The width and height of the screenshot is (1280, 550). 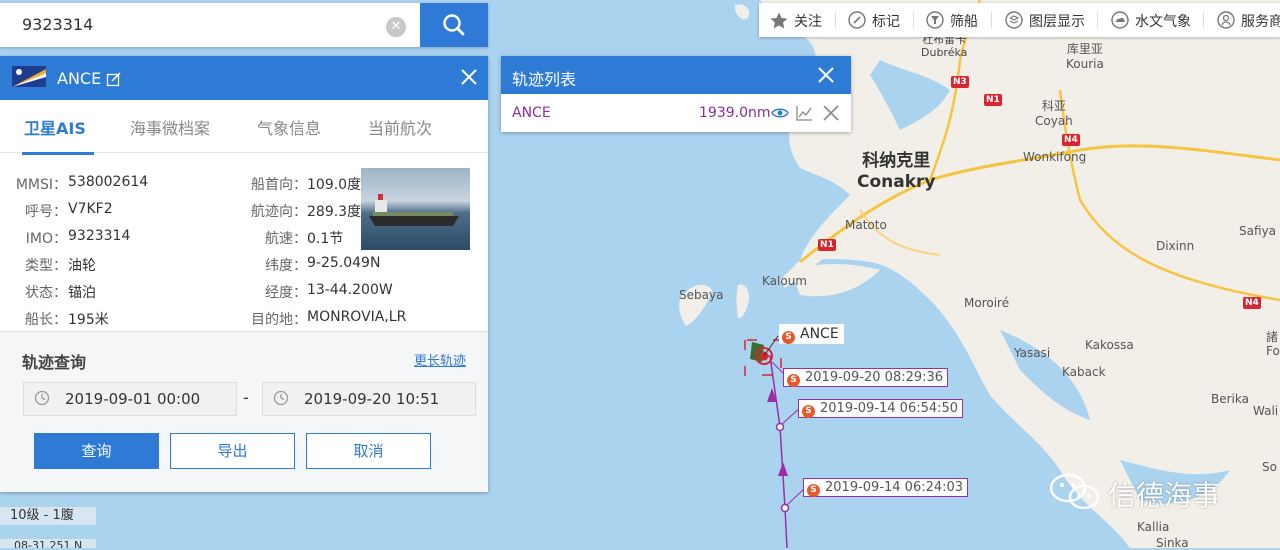 What do you see at coordinates (866, 225) in the screenshot?
I see `place-matoto: Matoto` at bounding box center [866, 225].